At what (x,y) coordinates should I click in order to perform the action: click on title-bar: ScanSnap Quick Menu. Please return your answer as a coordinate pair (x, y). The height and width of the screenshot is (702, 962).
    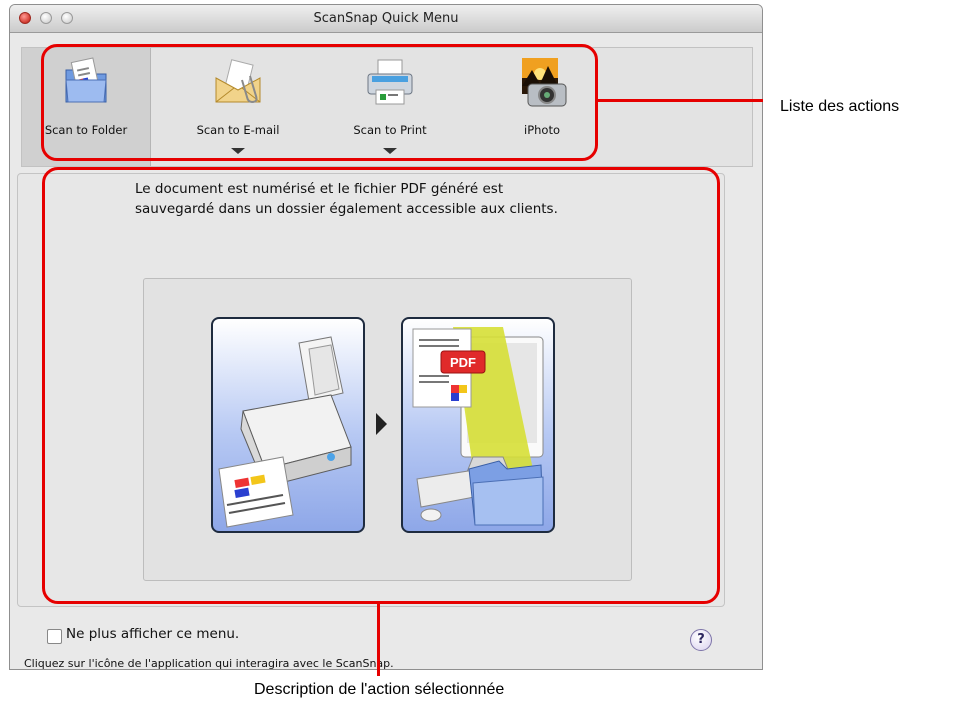
    Looking at the image, I should click on (386, 19).